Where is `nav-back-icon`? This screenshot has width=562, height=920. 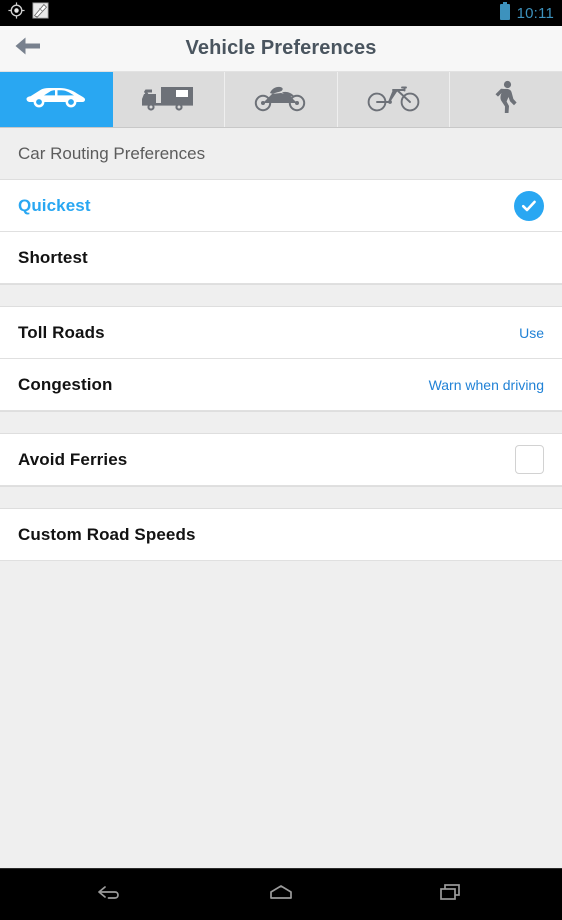 nav-back-icon is located at coordinates (111, 894).